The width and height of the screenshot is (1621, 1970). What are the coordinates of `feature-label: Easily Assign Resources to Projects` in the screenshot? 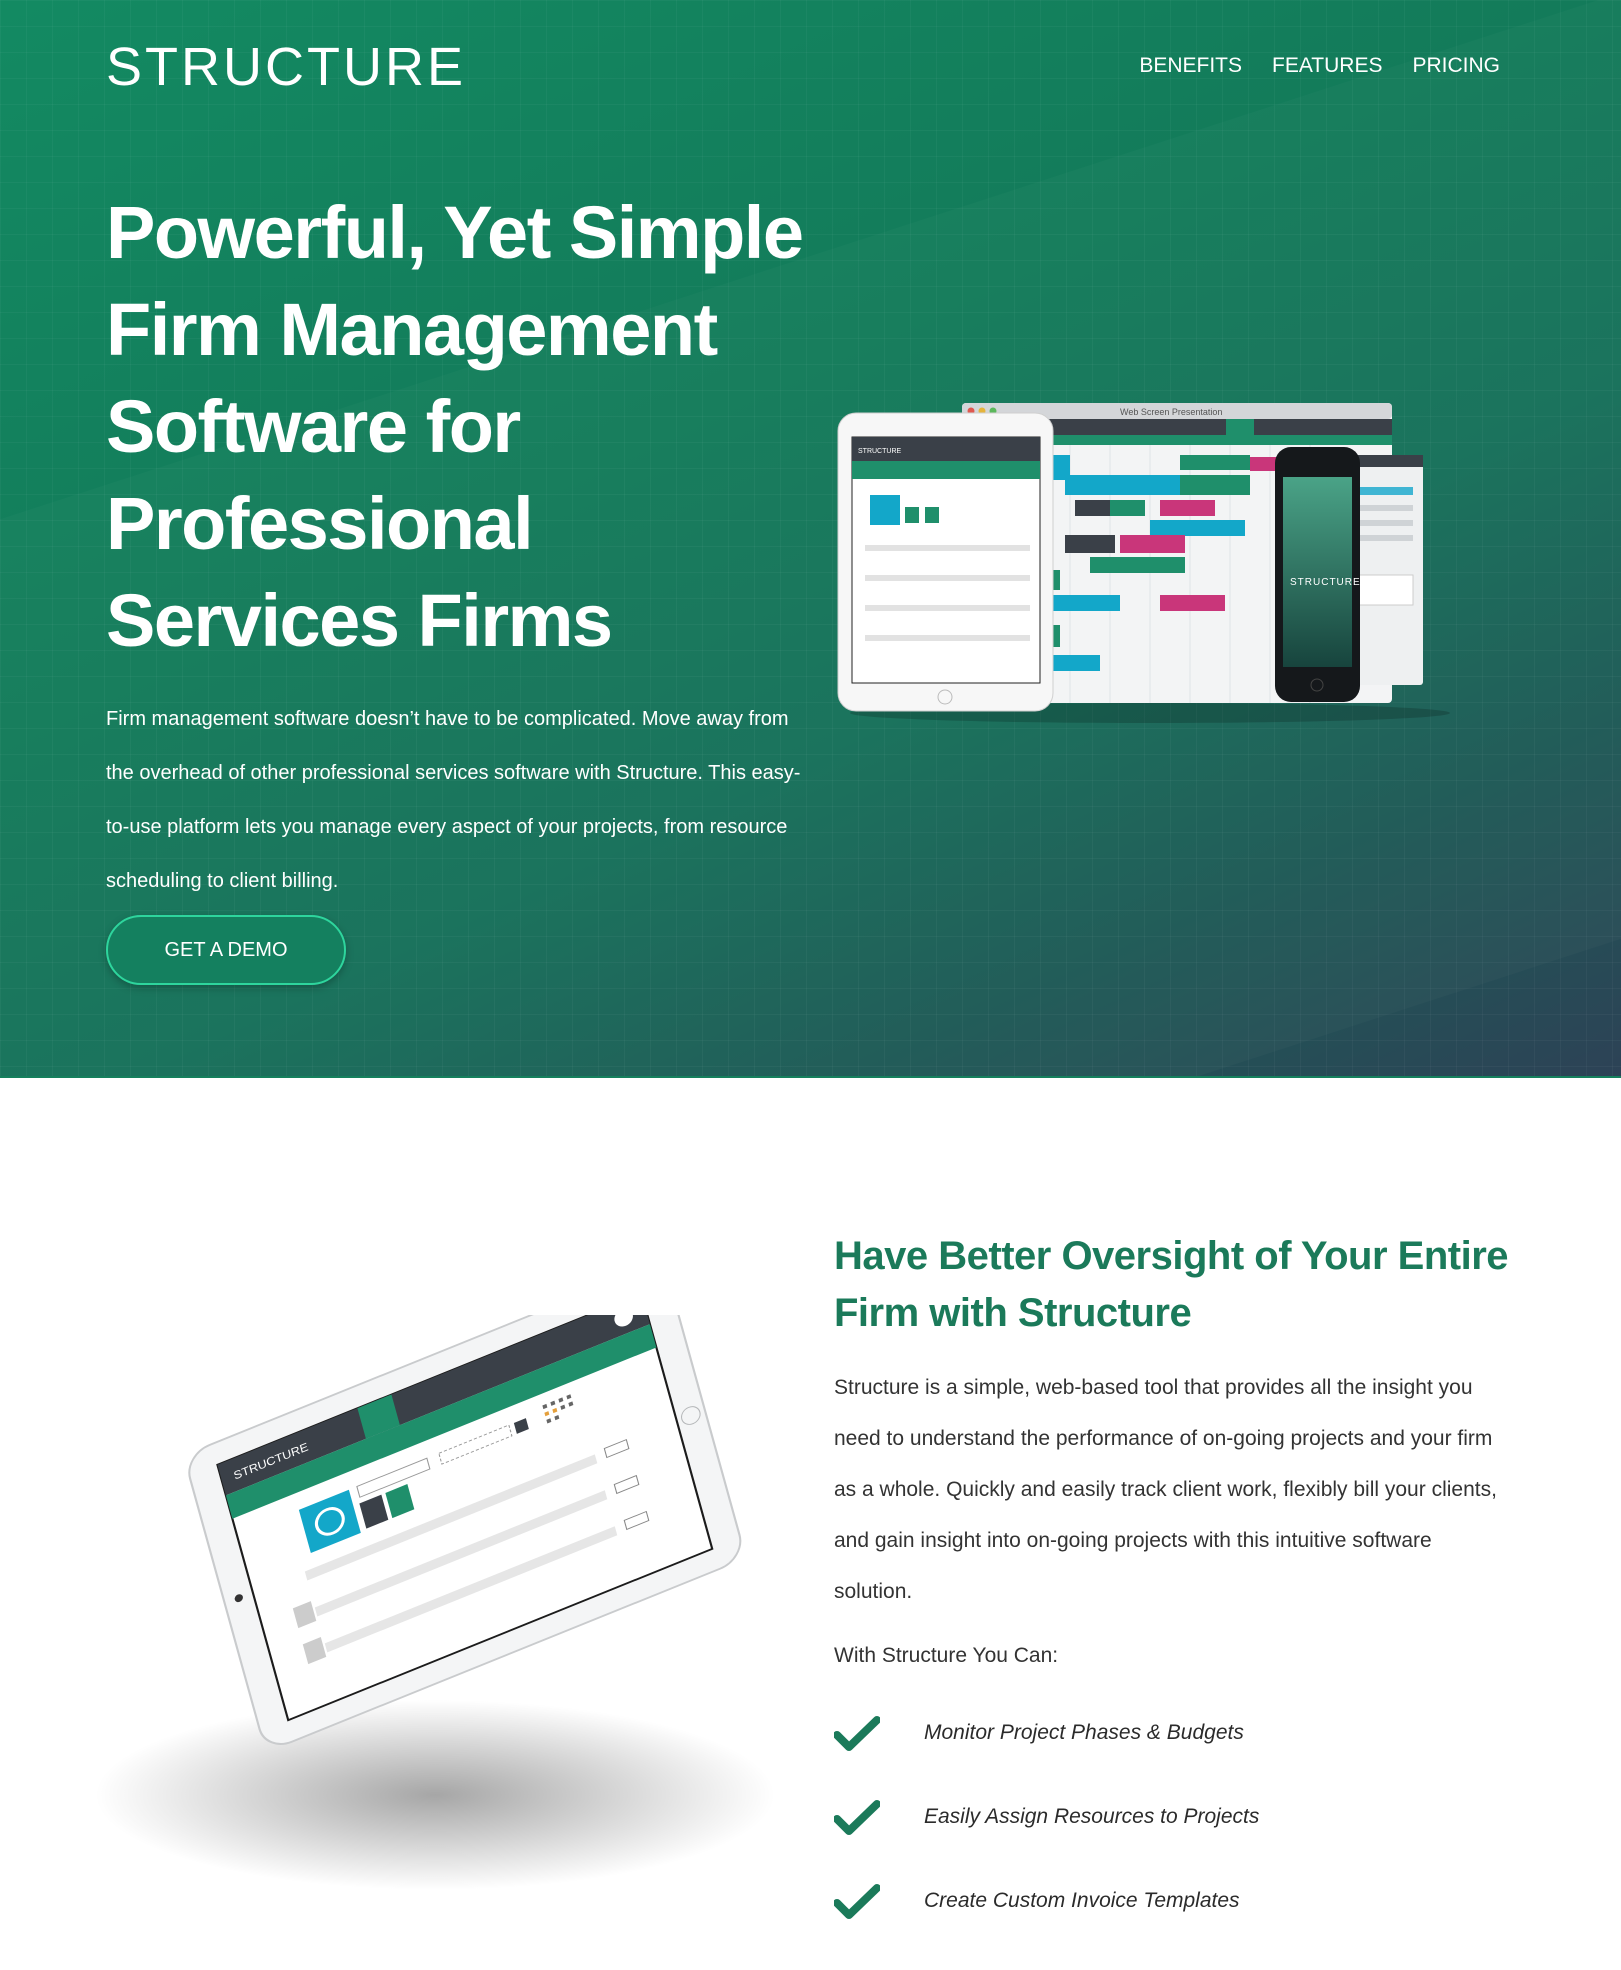 It's located at (1092, 1816).